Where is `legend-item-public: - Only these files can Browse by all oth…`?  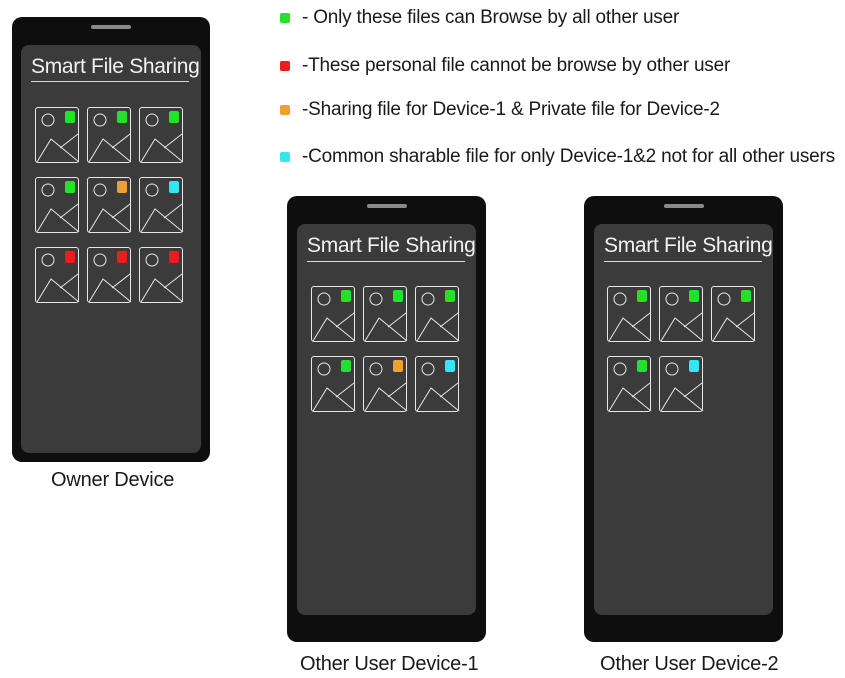
legend-item-public: - Only these files can Browse by all oth… is located at coordinates (479, 18).